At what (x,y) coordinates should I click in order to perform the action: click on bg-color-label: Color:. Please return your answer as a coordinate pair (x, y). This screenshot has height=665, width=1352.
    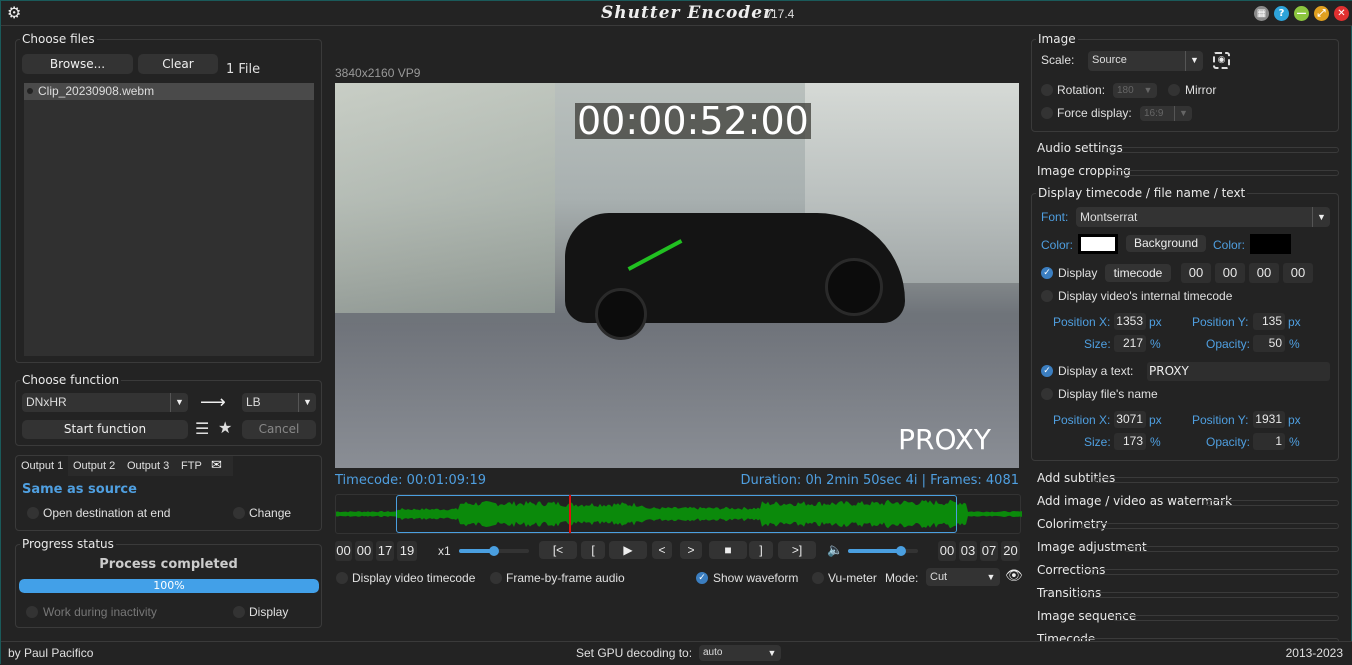
    Looking at the image, I should click on (1229, 245).